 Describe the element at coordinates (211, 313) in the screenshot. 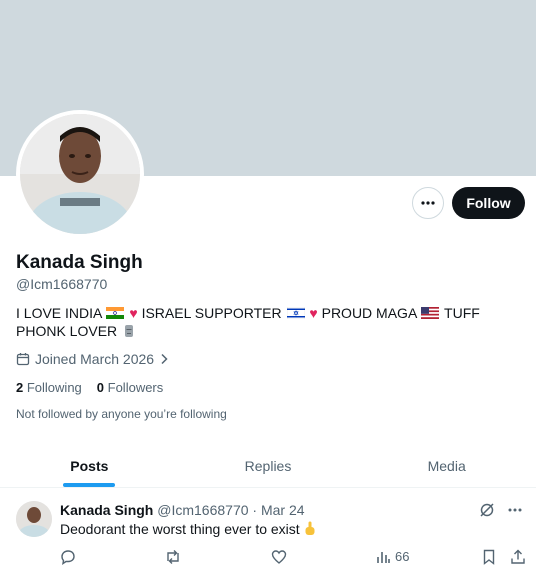

I see `bio-part-2: ISRAEL SUPPORTER` at that location.